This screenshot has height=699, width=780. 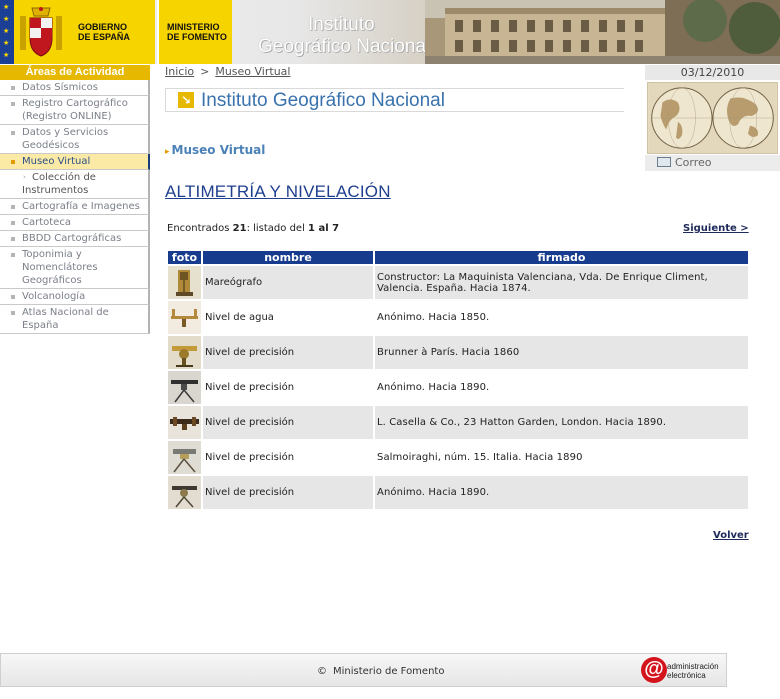 What do you see at coordinates (7, 32) in the screenshot?
I see `eu-flag-strip: ★ ★ ★ ★ ★` at bounding box center [7, 32].